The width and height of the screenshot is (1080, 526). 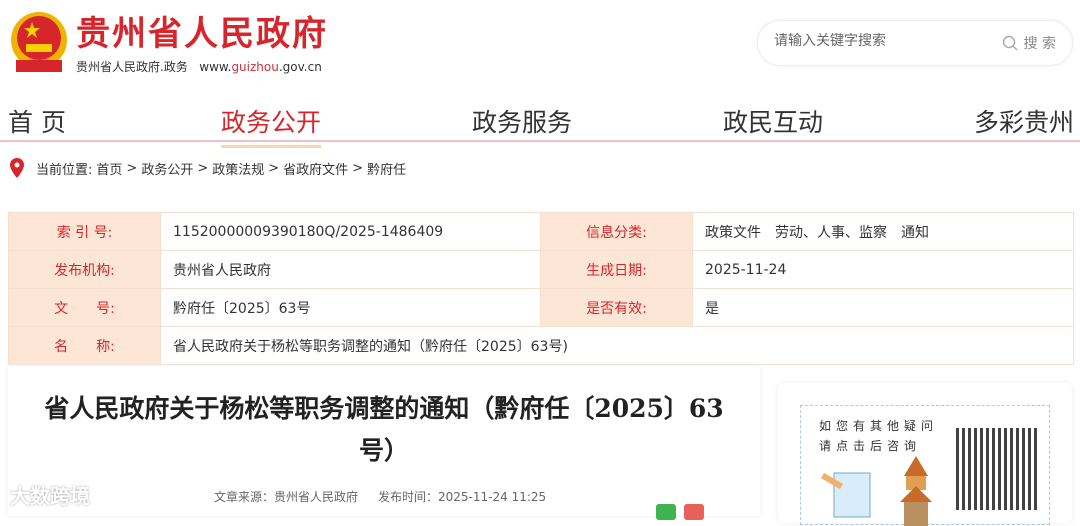 I want to click on breadcrumb-home: 首页, so click(x=109, y=168).